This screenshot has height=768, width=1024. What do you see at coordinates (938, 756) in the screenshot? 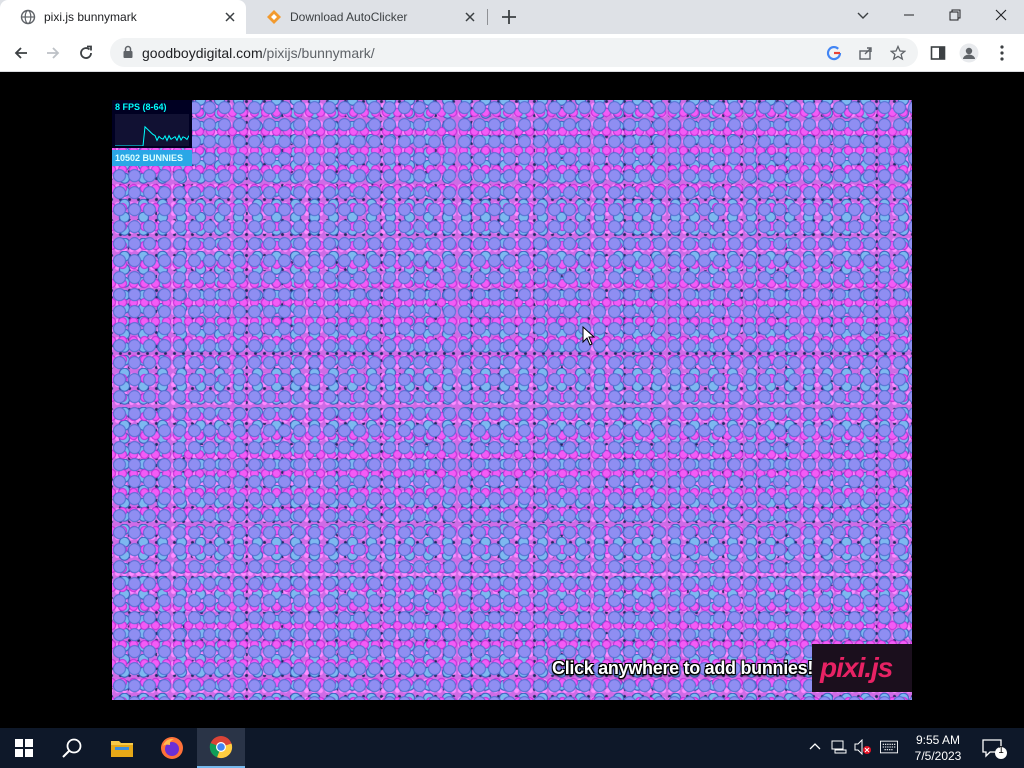
I see `clock-date: 7/5/2023` at bounding box center [938, 756].